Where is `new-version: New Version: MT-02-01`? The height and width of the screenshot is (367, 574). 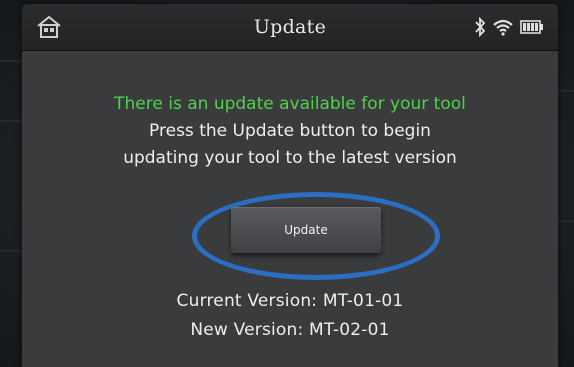
new-version: New Version: MT-02-01 is located at coordinates (290, 330).